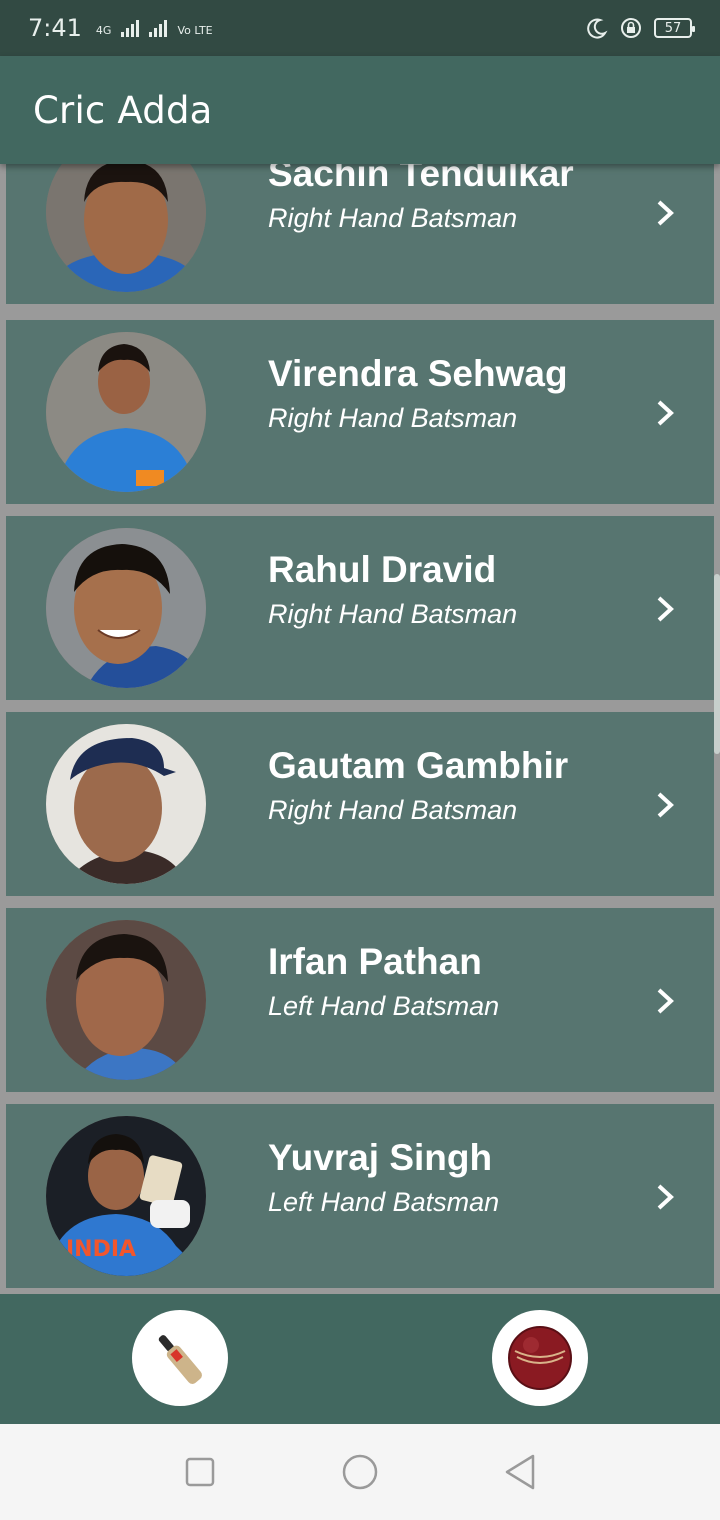 The width and height of the screenshot is (720, 1520). Describe the element at coordinates (382, 569) in the screenshot. I see `player-name: Rahul Dravid` at that location.